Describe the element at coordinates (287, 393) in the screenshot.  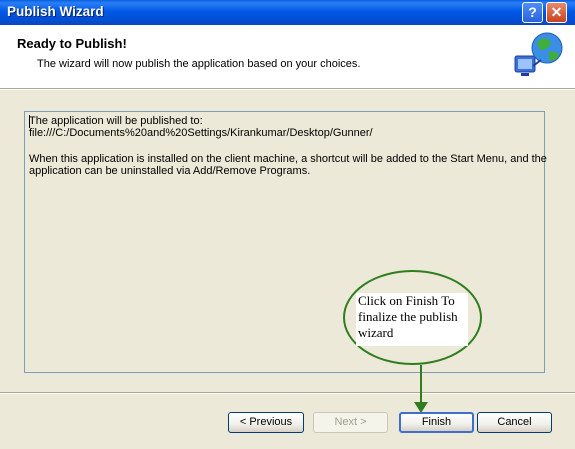
I see `footer-divider-highlight` at that location.